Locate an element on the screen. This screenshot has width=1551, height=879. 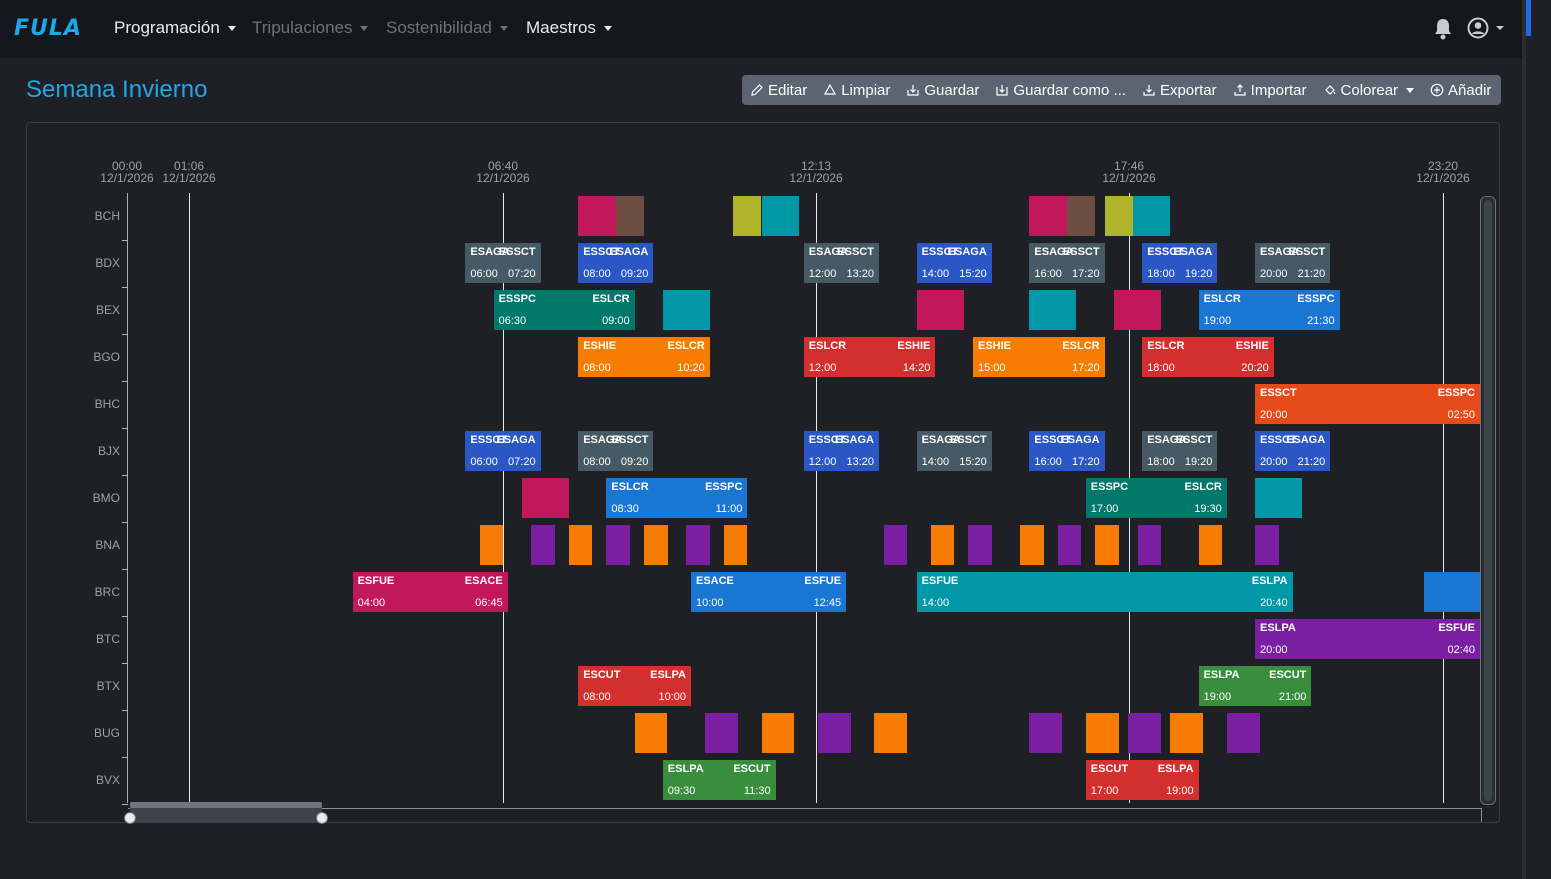
flight-bar: ESLPA ESCUT 09:30 11:30 is located at coordinates (719, 780).